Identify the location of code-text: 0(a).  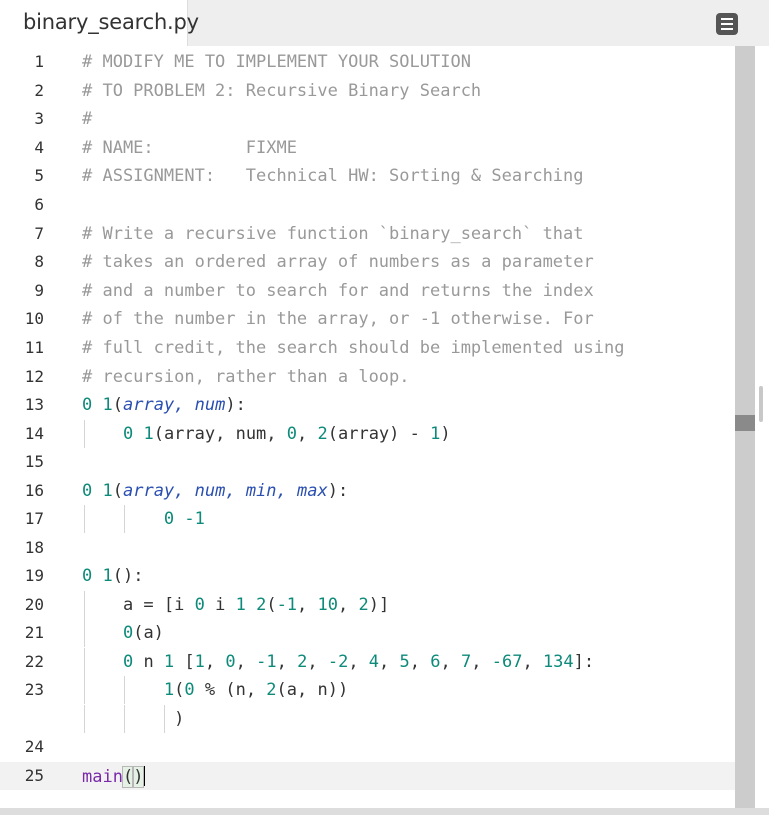
(143, 633).